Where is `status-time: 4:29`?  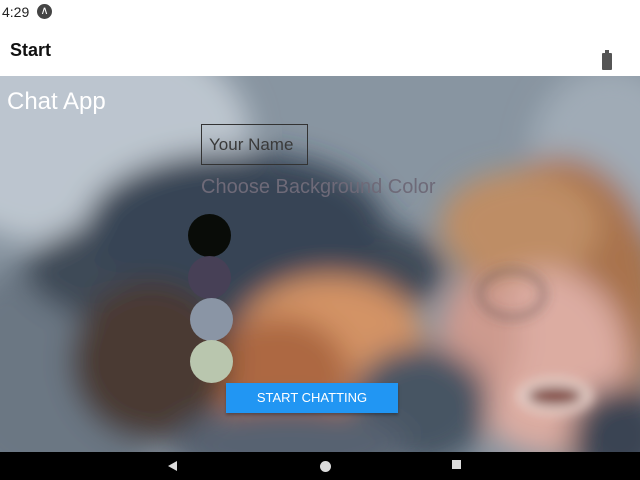
status-time: 4:29 is located at coordinates (16, 12).